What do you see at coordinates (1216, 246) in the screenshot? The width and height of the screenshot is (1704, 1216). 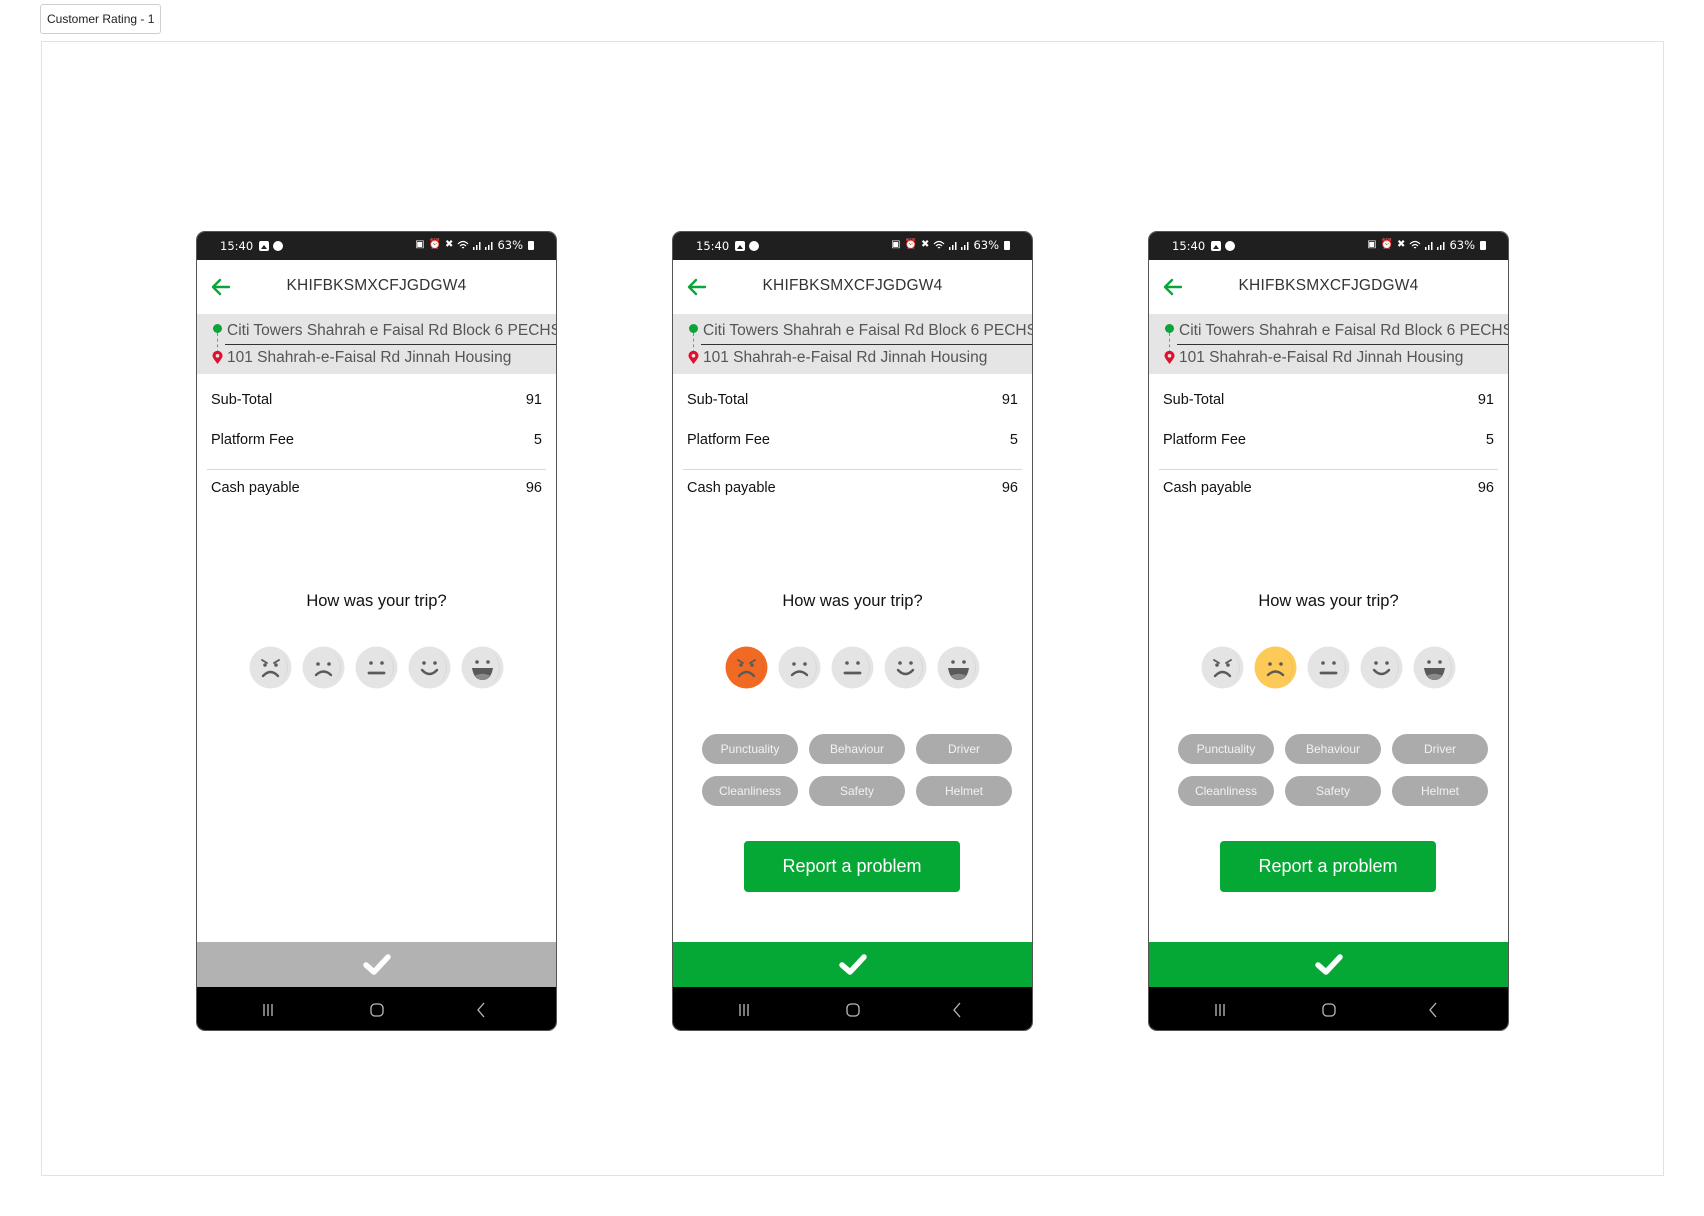 I see `gallery-icon` at bounding box center [1216, 246].